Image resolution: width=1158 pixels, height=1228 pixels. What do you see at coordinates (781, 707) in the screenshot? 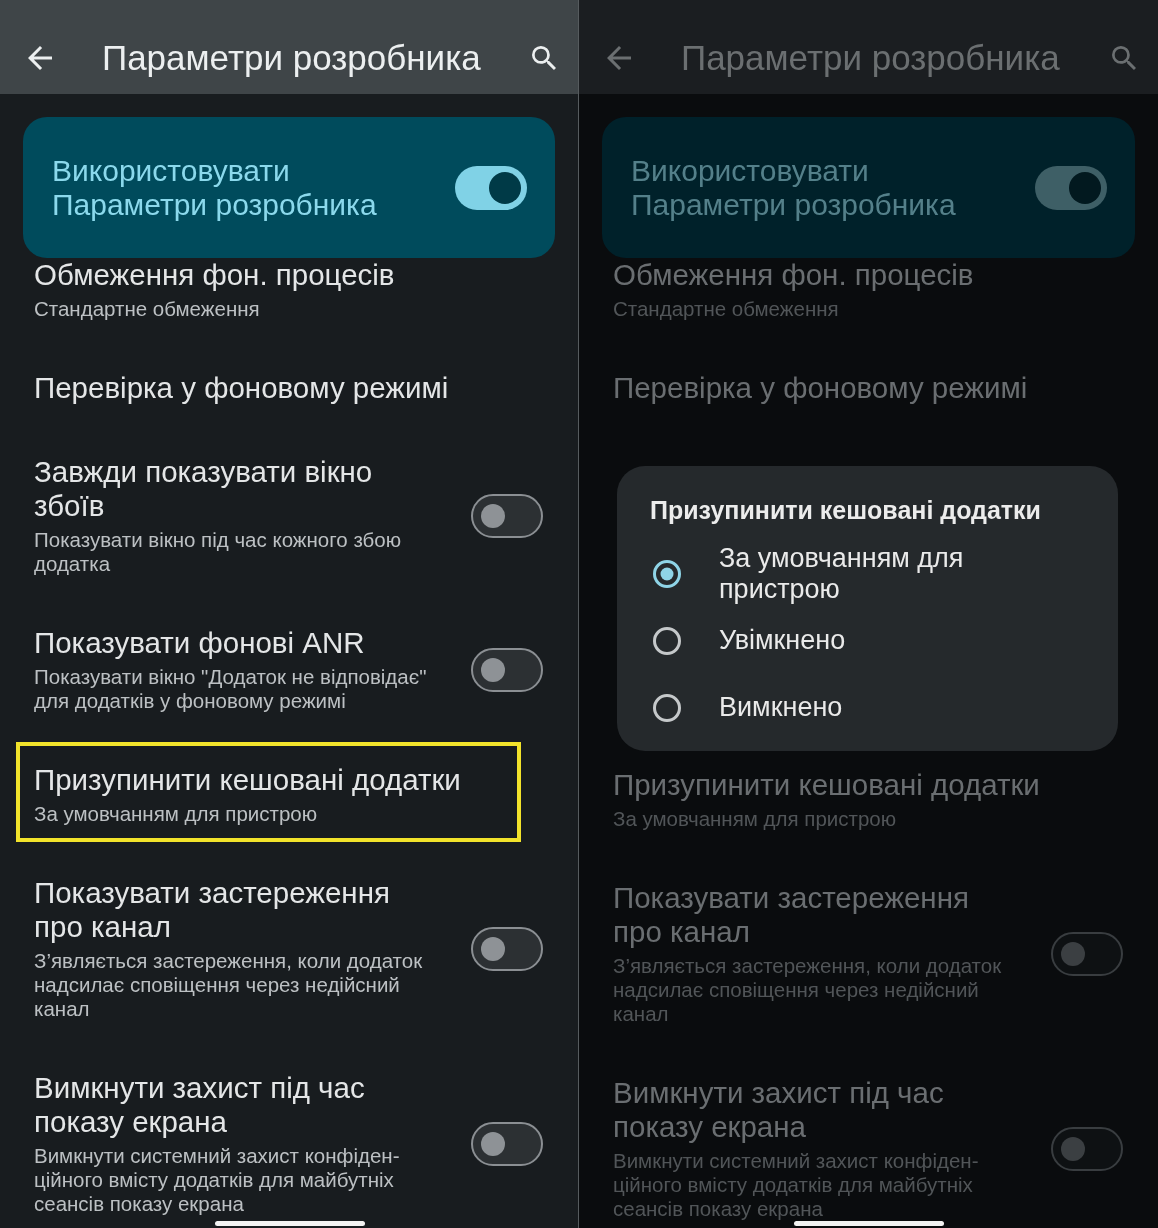
I see `option-label: Вимкнено` at bounding box center [781, 707].